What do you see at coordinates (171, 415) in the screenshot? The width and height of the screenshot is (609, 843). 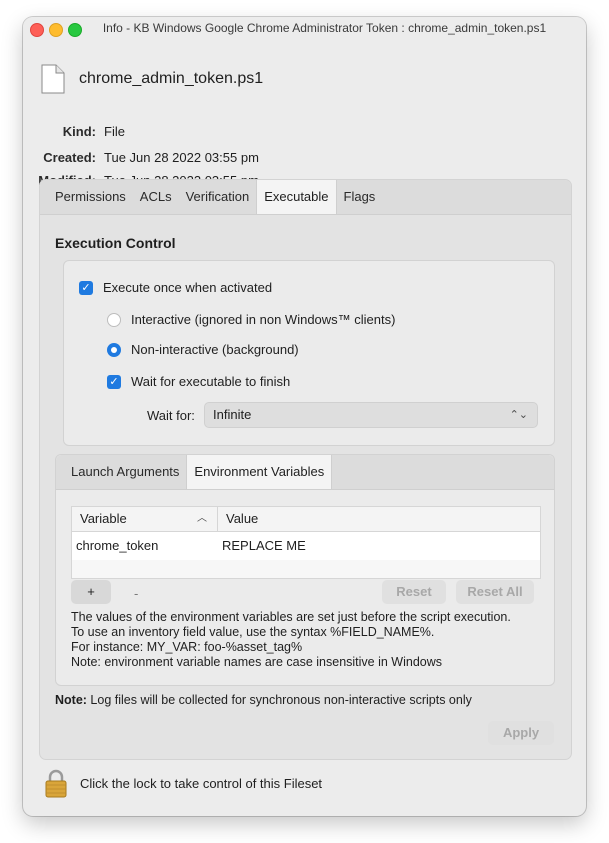 I see `wait-for-label: Wait for:` at bounding box center [171, 415].